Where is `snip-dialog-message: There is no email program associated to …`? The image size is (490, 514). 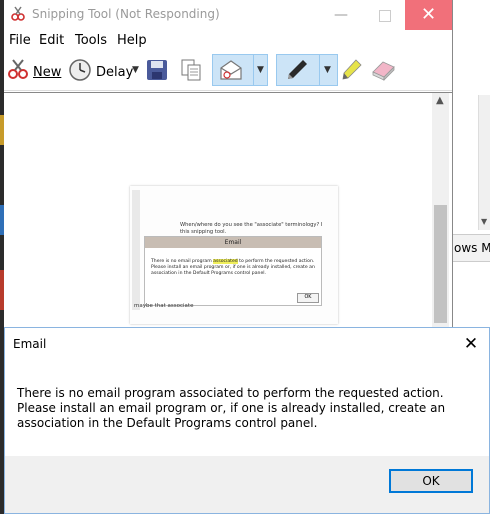
snip-dialog-message: There is no email program associated to … is located at coordinates (233, 267).